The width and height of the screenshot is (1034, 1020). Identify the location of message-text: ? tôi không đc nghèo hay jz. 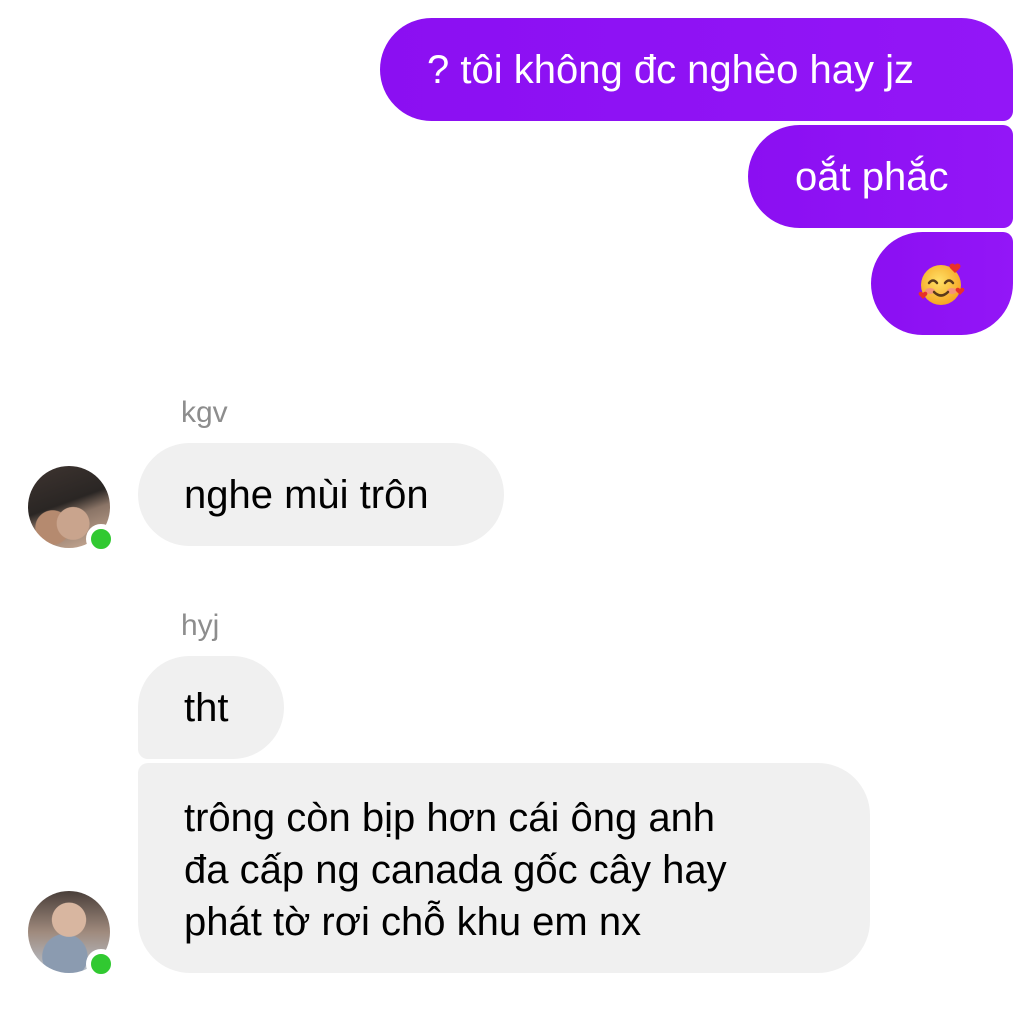
(671, 69).